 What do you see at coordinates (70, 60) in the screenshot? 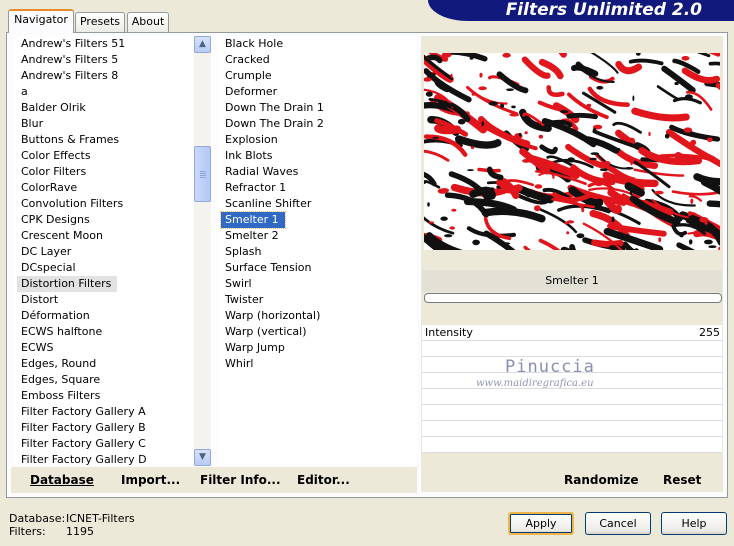
I see `category-list-item: Andrew's Filters 5` at bounding box center [70, 60].